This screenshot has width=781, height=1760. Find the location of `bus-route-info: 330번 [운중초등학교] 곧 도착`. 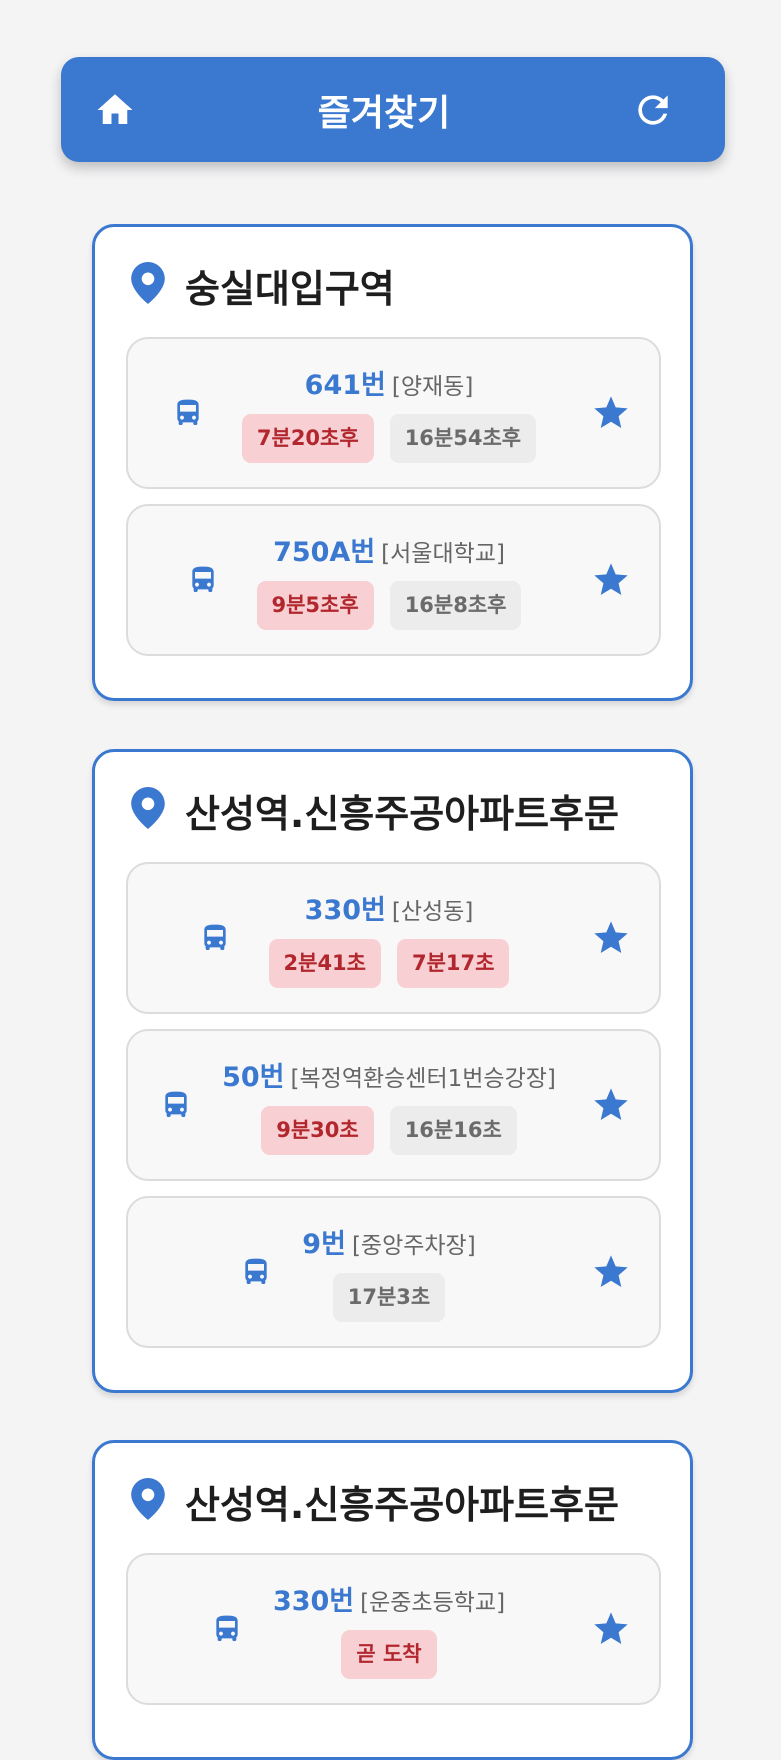

bus-route-info: 330번 [운중초등학교] 곧 도착 is located at coordinates (358, 1629).